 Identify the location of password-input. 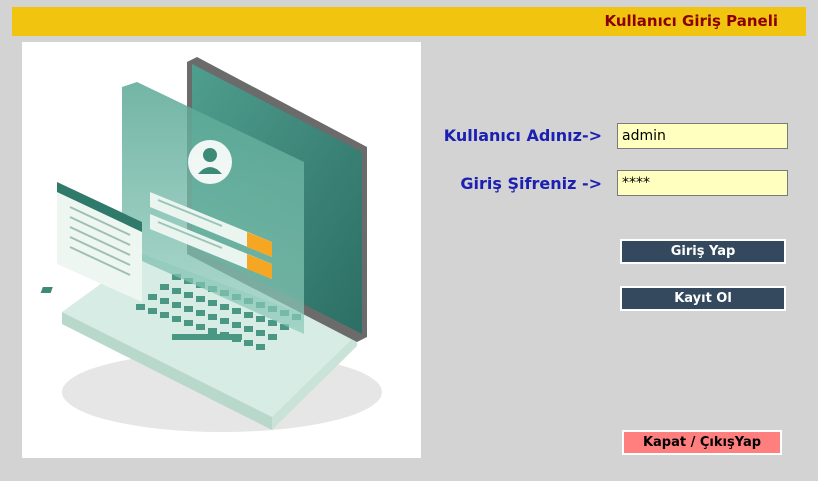
(702, 183).